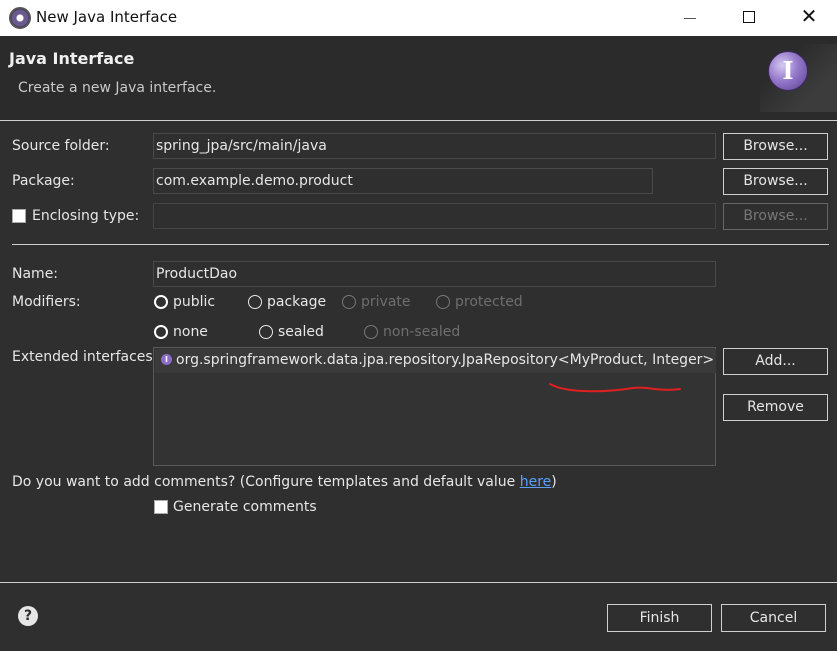 This screenshot has width=837, height=651. I want to click on page-subtitle: Create a new Java interface., so click(117, 88).